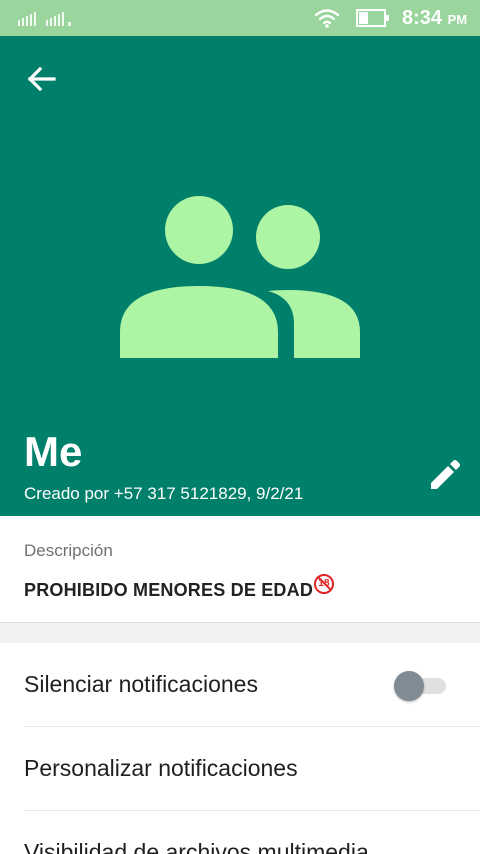 This screenshot has width=480, height=854. What do you see at coordinates (240, 832) in the screenshot?
I see `media-visibility-row: Visibilidad de archivos multimedia` at bounding box center [240, 832].